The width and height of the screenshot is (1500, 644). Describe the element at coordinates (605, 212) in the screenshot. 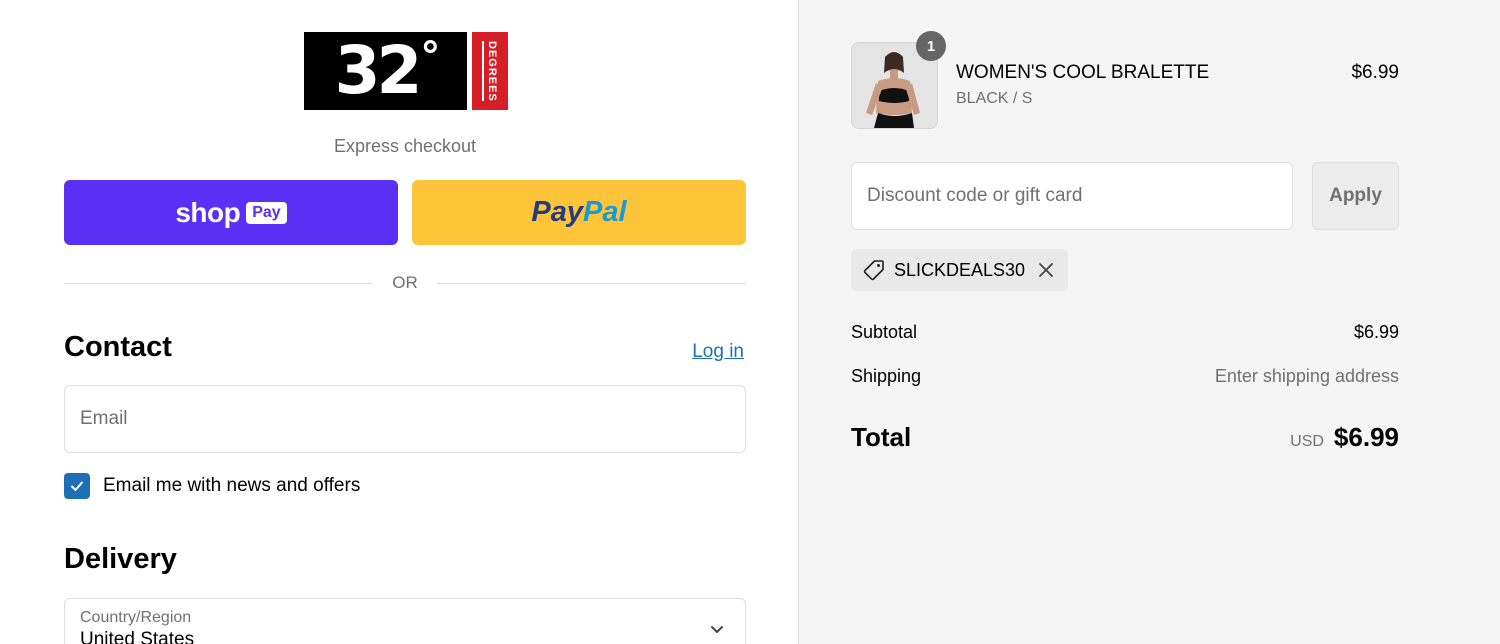

I see `paypal-wordmark-pal: Pal` at that location.